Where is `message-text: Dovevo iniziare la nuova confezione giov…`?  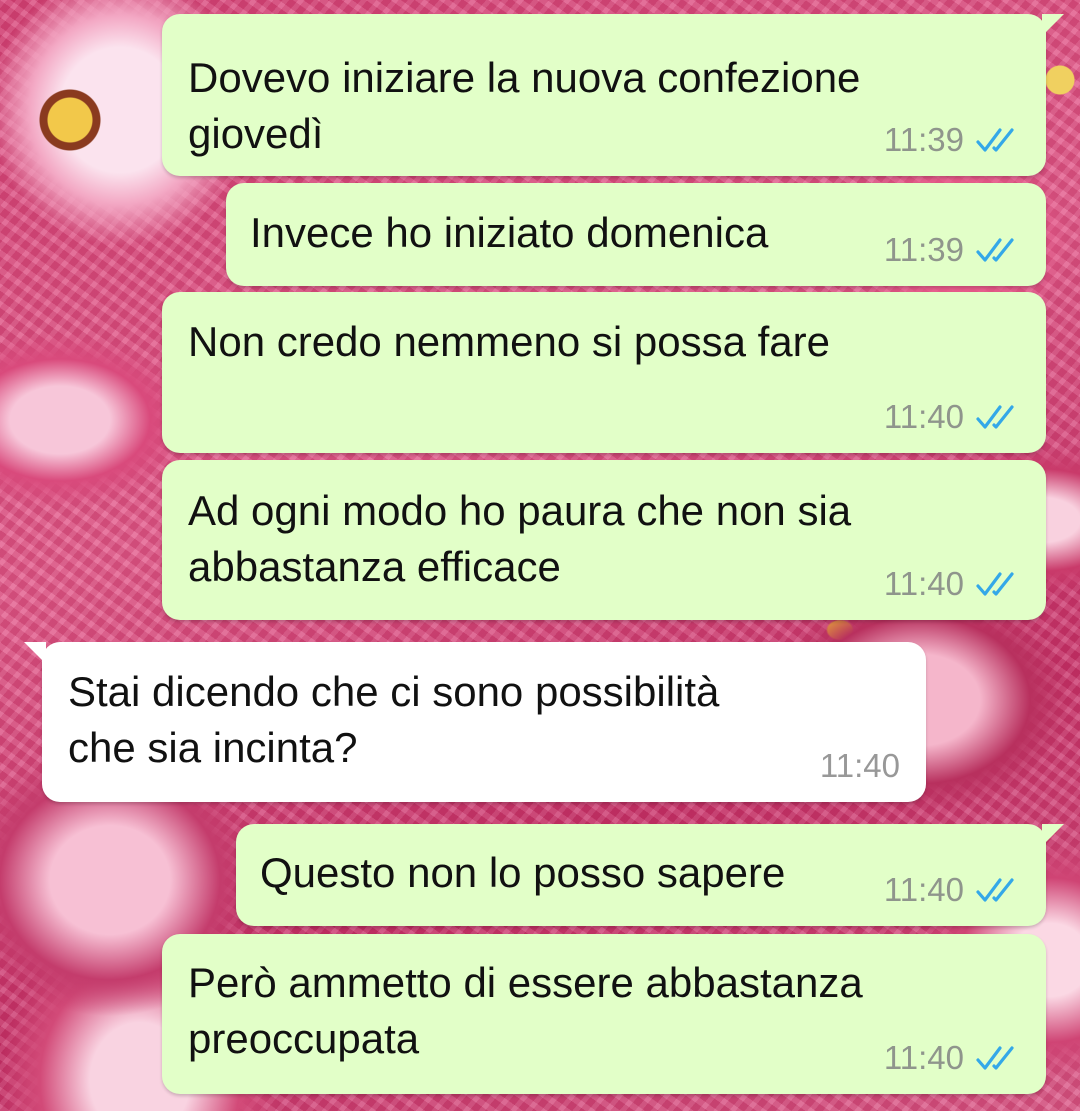
message-text: Dovevo iniziare la nuova confezione giov… is located at coordinates (524, 105).